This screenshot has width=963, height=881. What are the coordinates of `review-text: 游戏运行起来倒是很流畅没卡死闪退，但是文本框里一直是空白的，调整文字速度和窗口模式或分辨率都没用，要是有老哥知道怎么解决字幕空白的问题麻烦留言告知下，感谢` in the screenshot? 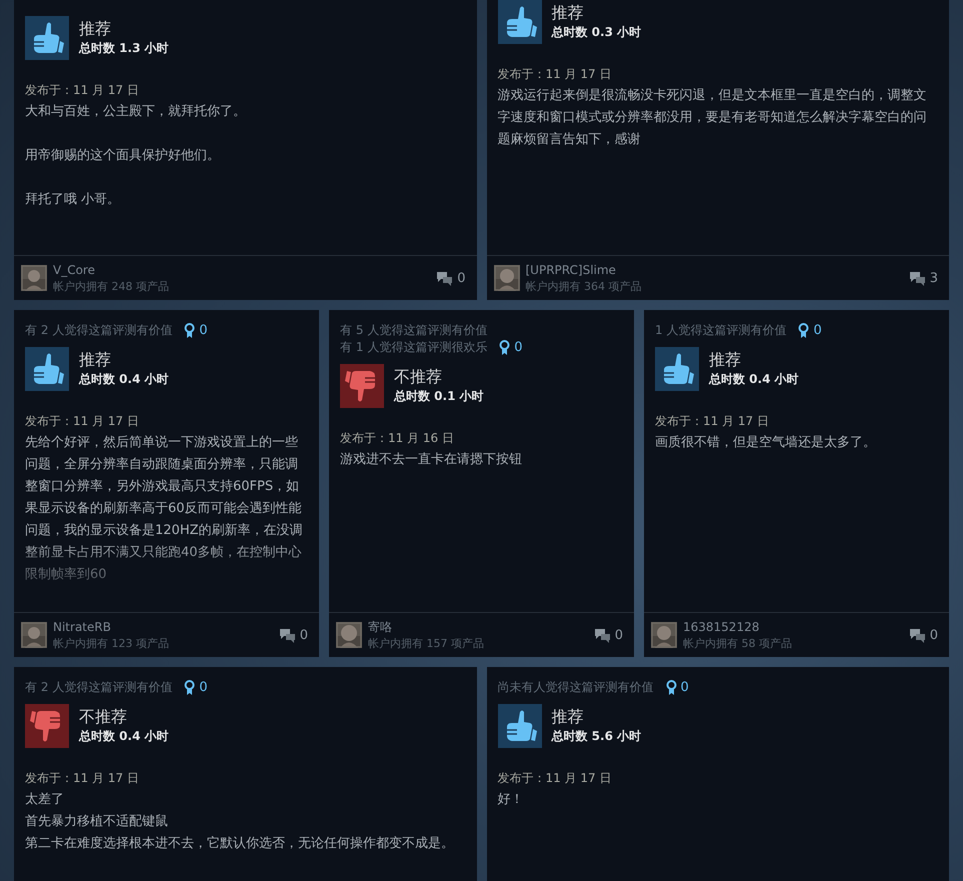 It's located at (713, 118).